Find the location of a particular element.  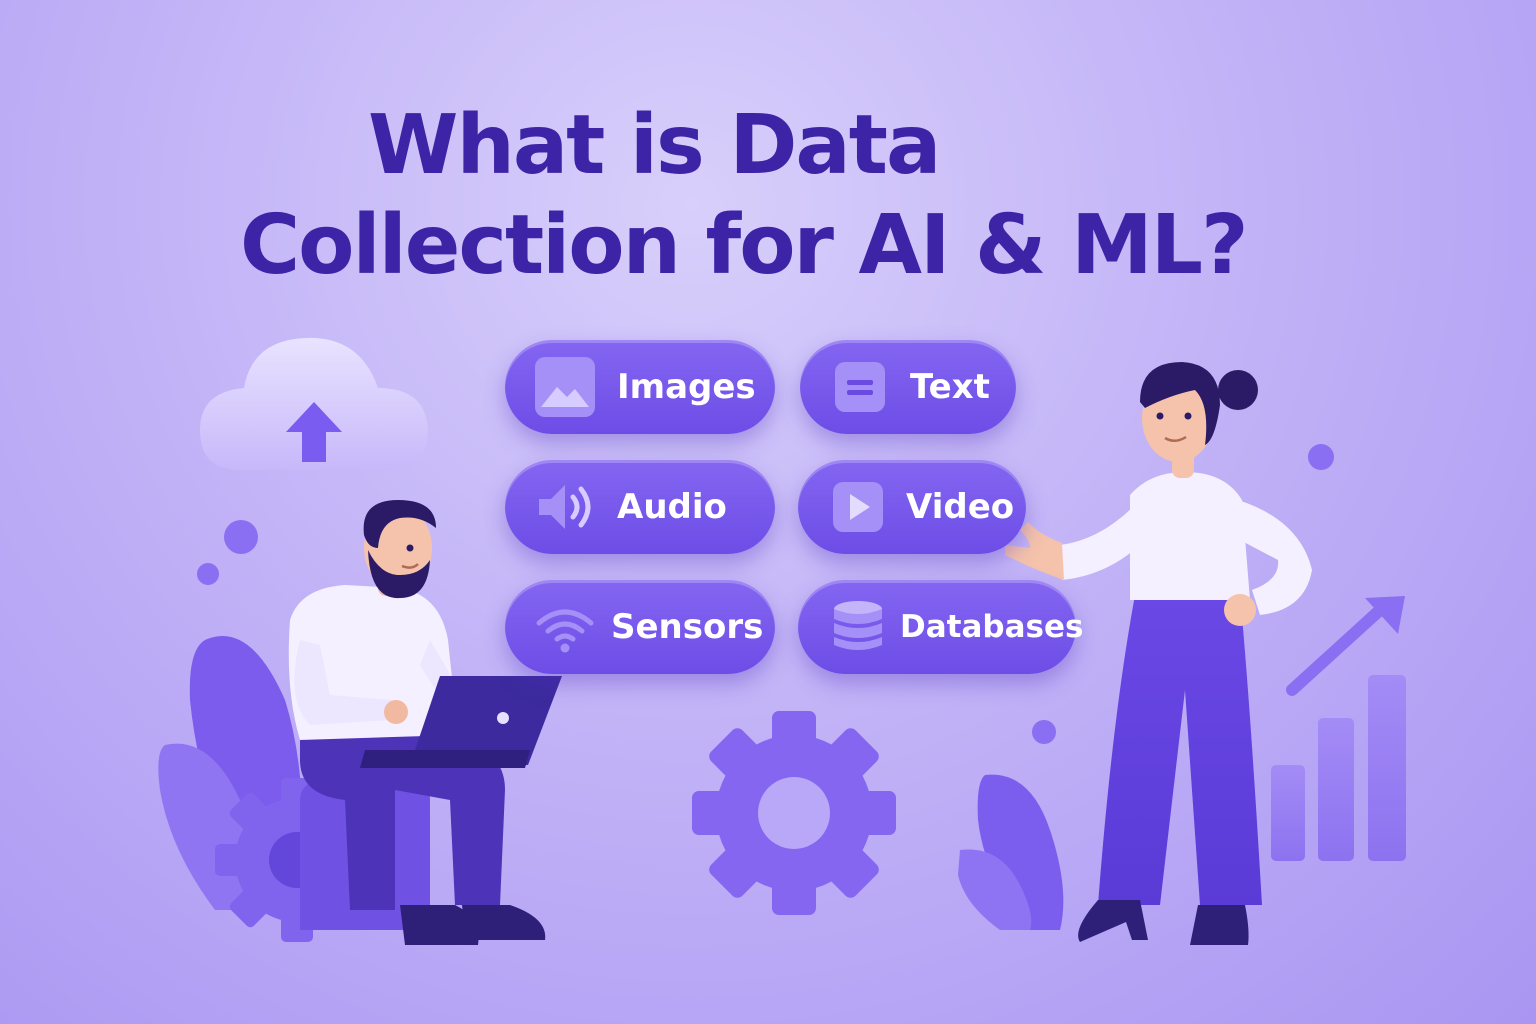

text-label: Text is located at coordinates (950, 387).